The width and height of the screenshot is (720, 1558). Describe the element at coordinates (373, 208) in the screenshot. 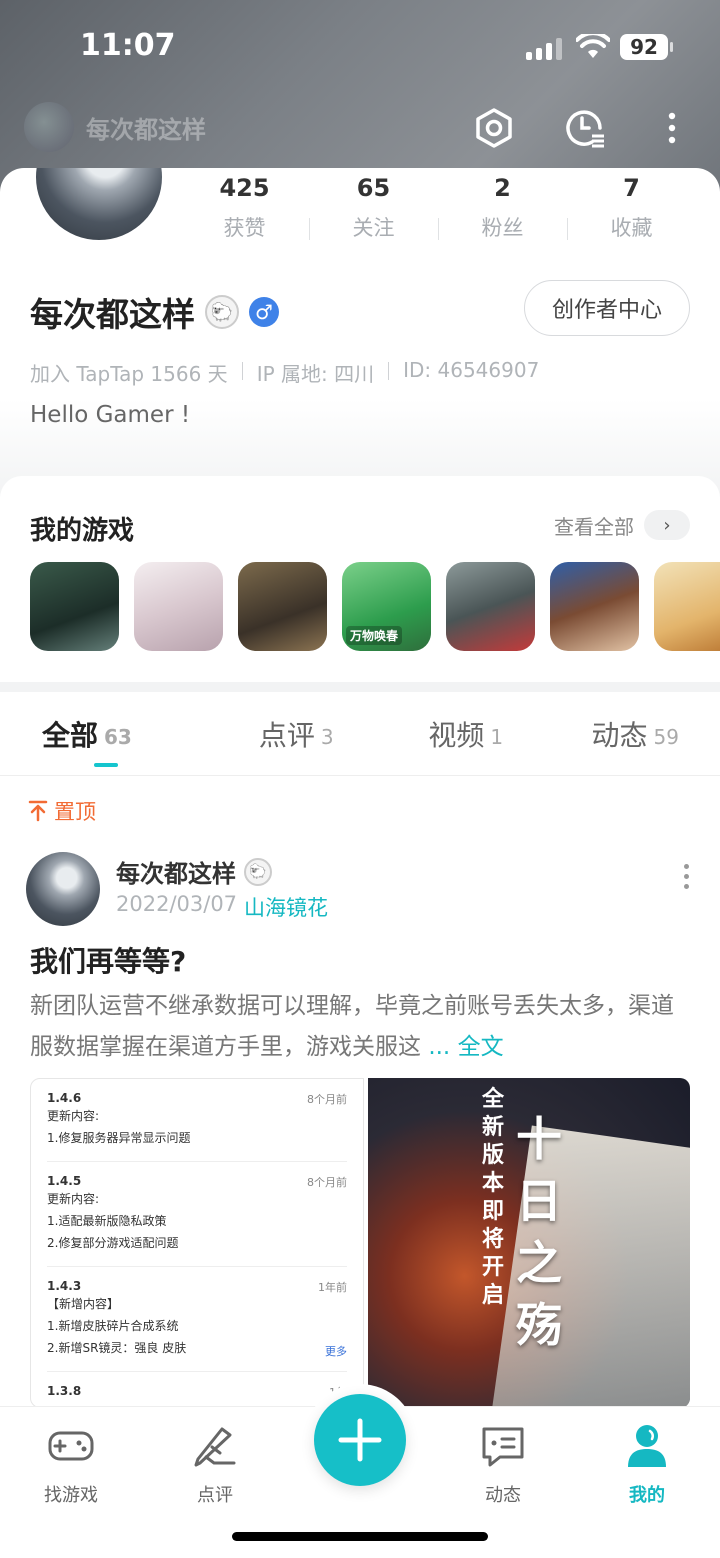

I see `stat-following: 65 关注` at that location.